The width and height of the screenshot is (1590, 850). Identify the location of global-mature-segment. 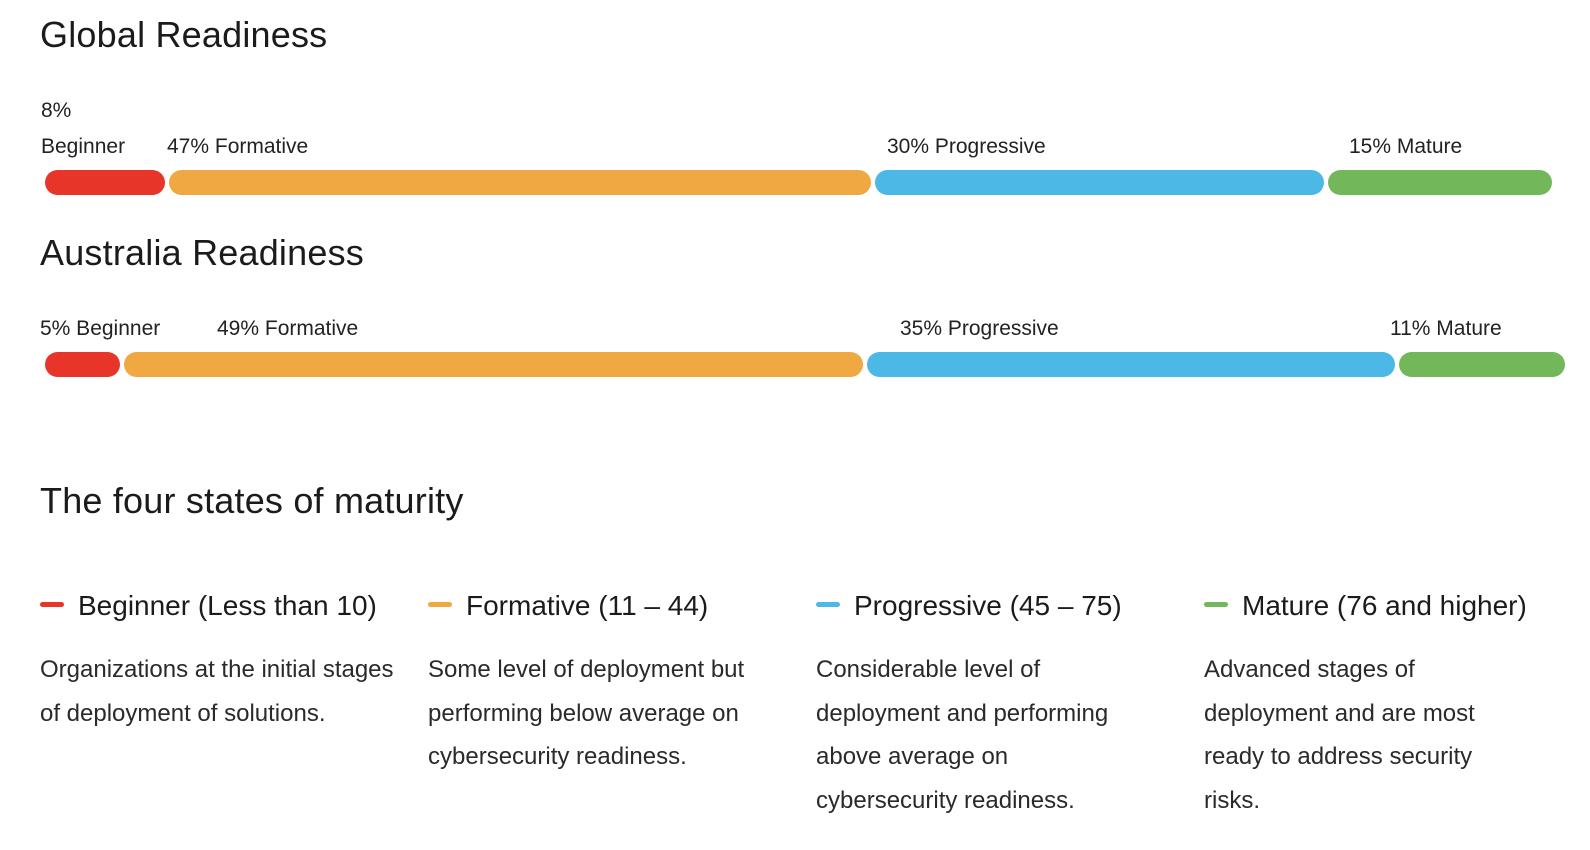
(1439, 182).